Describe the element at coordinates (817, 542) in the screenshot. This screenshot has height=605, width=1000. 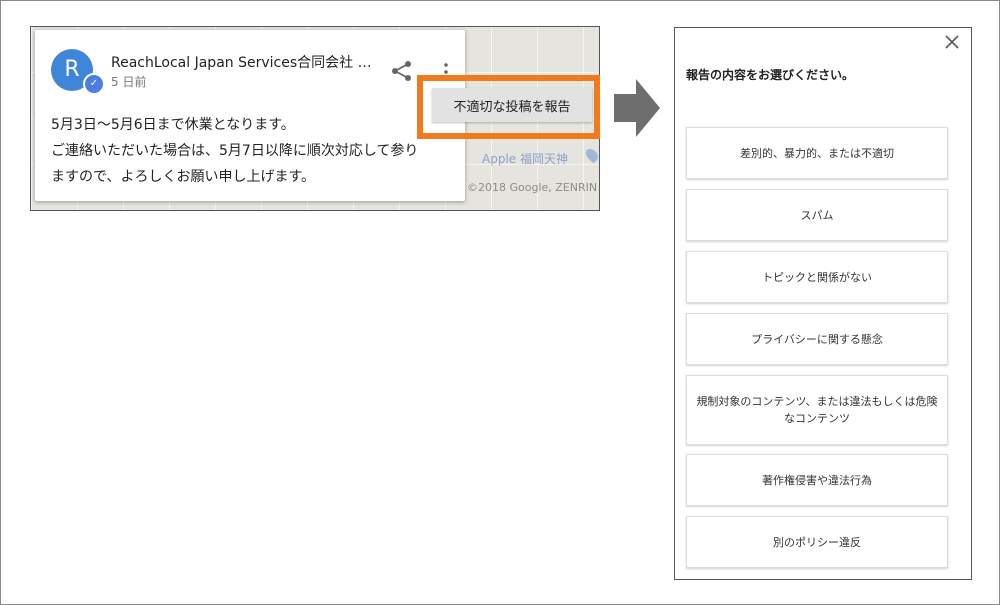
I see `report-option-other-policy: 別のポリシー違反` at that location.